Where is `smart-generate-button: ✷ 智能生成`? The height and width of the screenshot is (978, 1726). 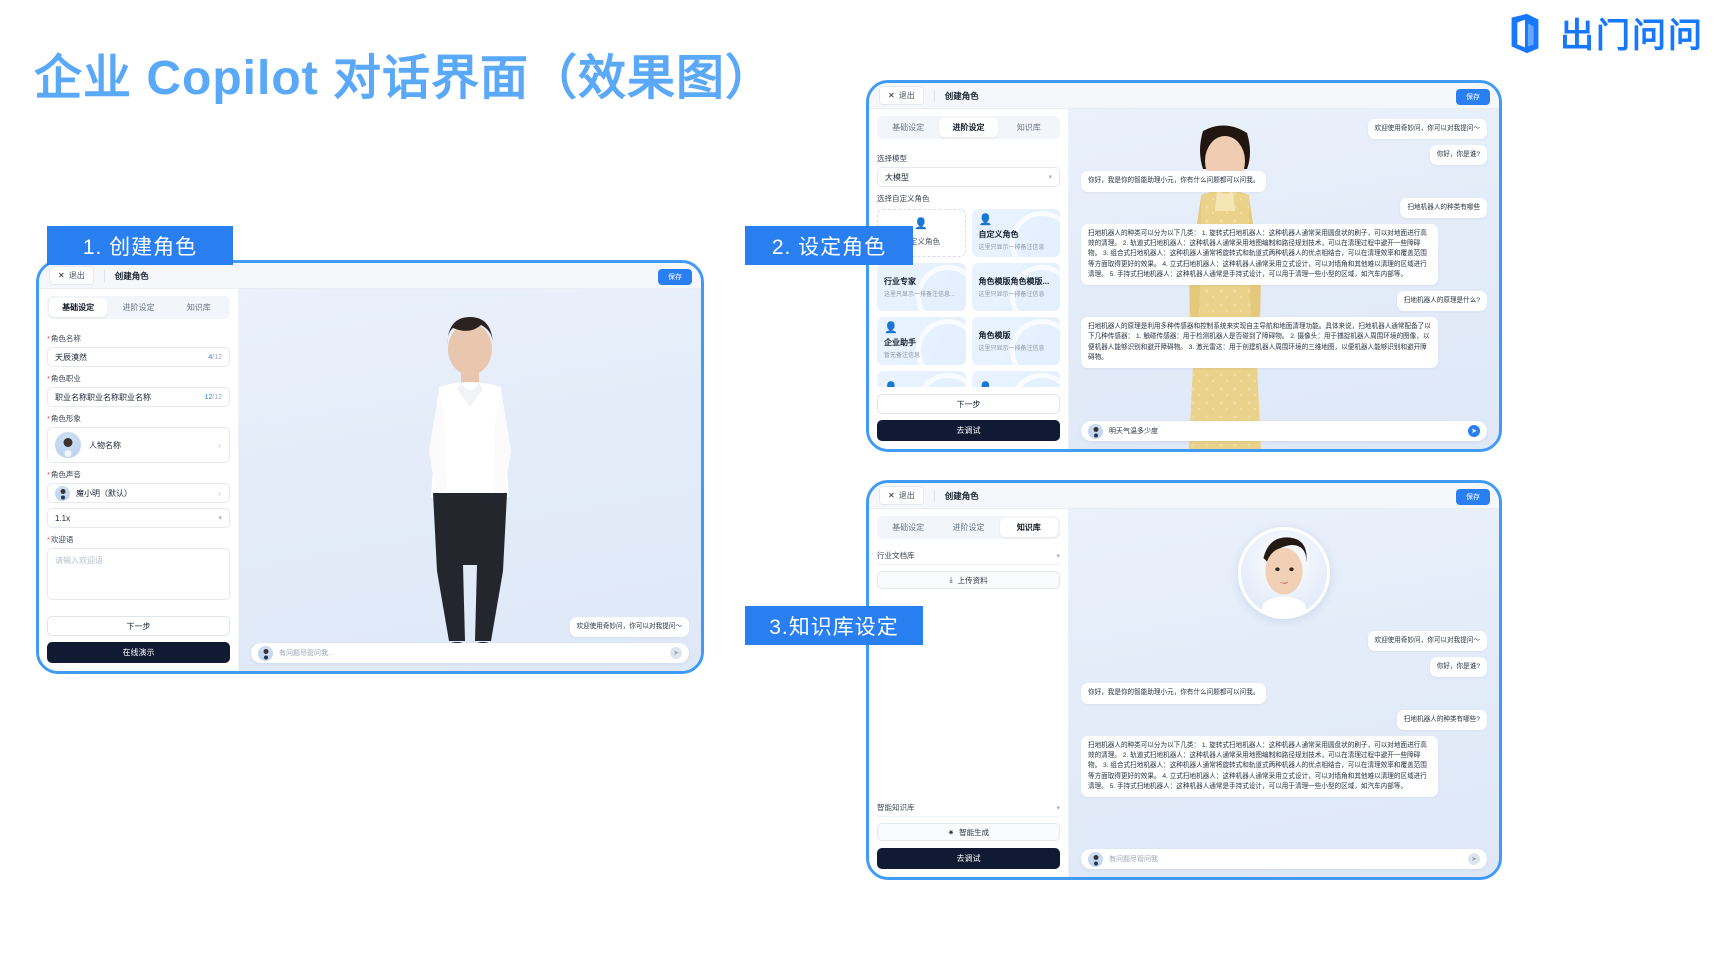
smart-generate-button: ✷ 智能生成 is located at coordinates (968, 832).